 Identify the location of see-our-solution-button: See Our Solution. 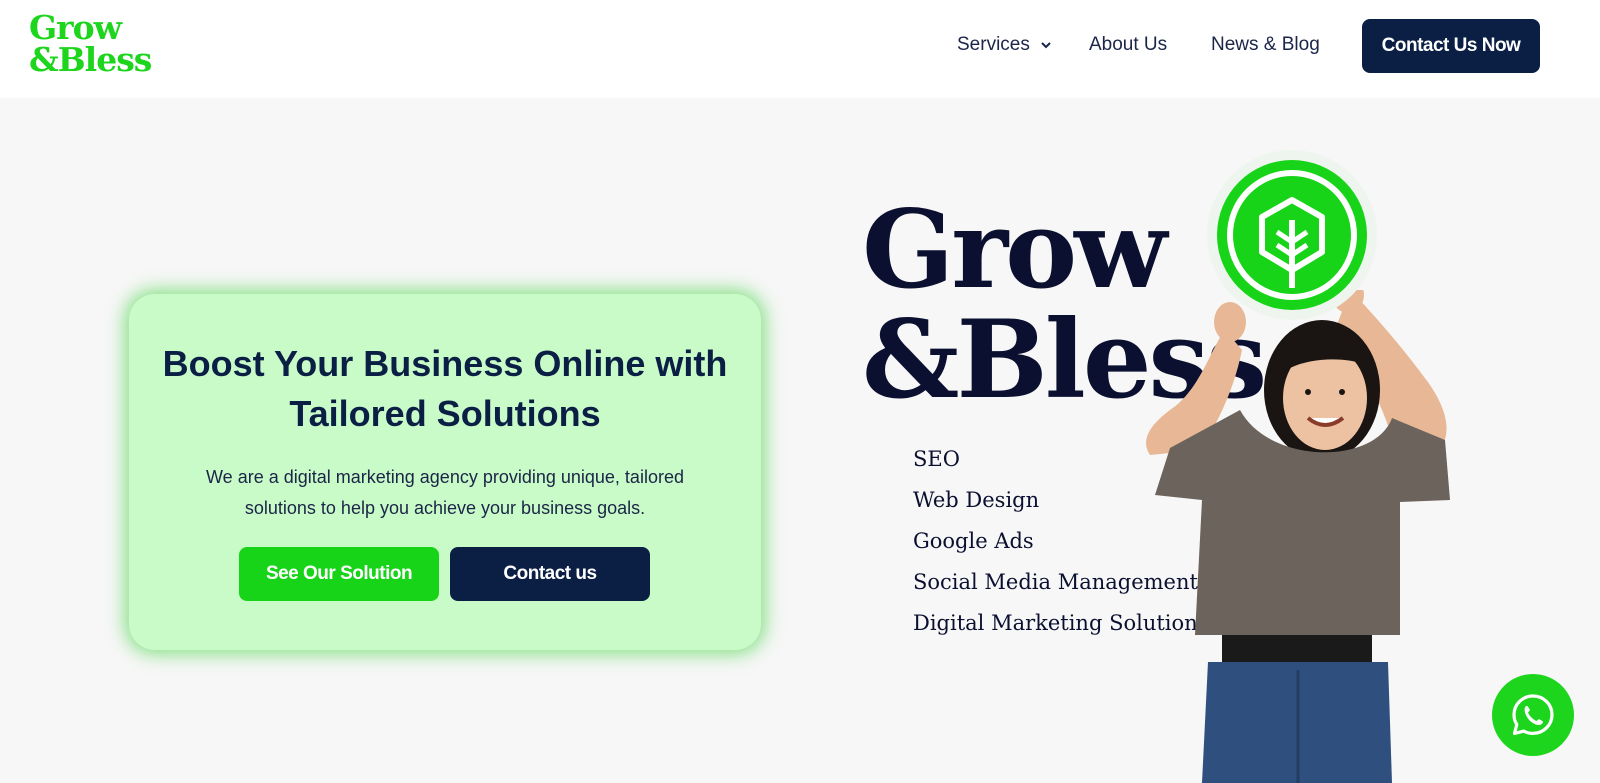
(339, 574).